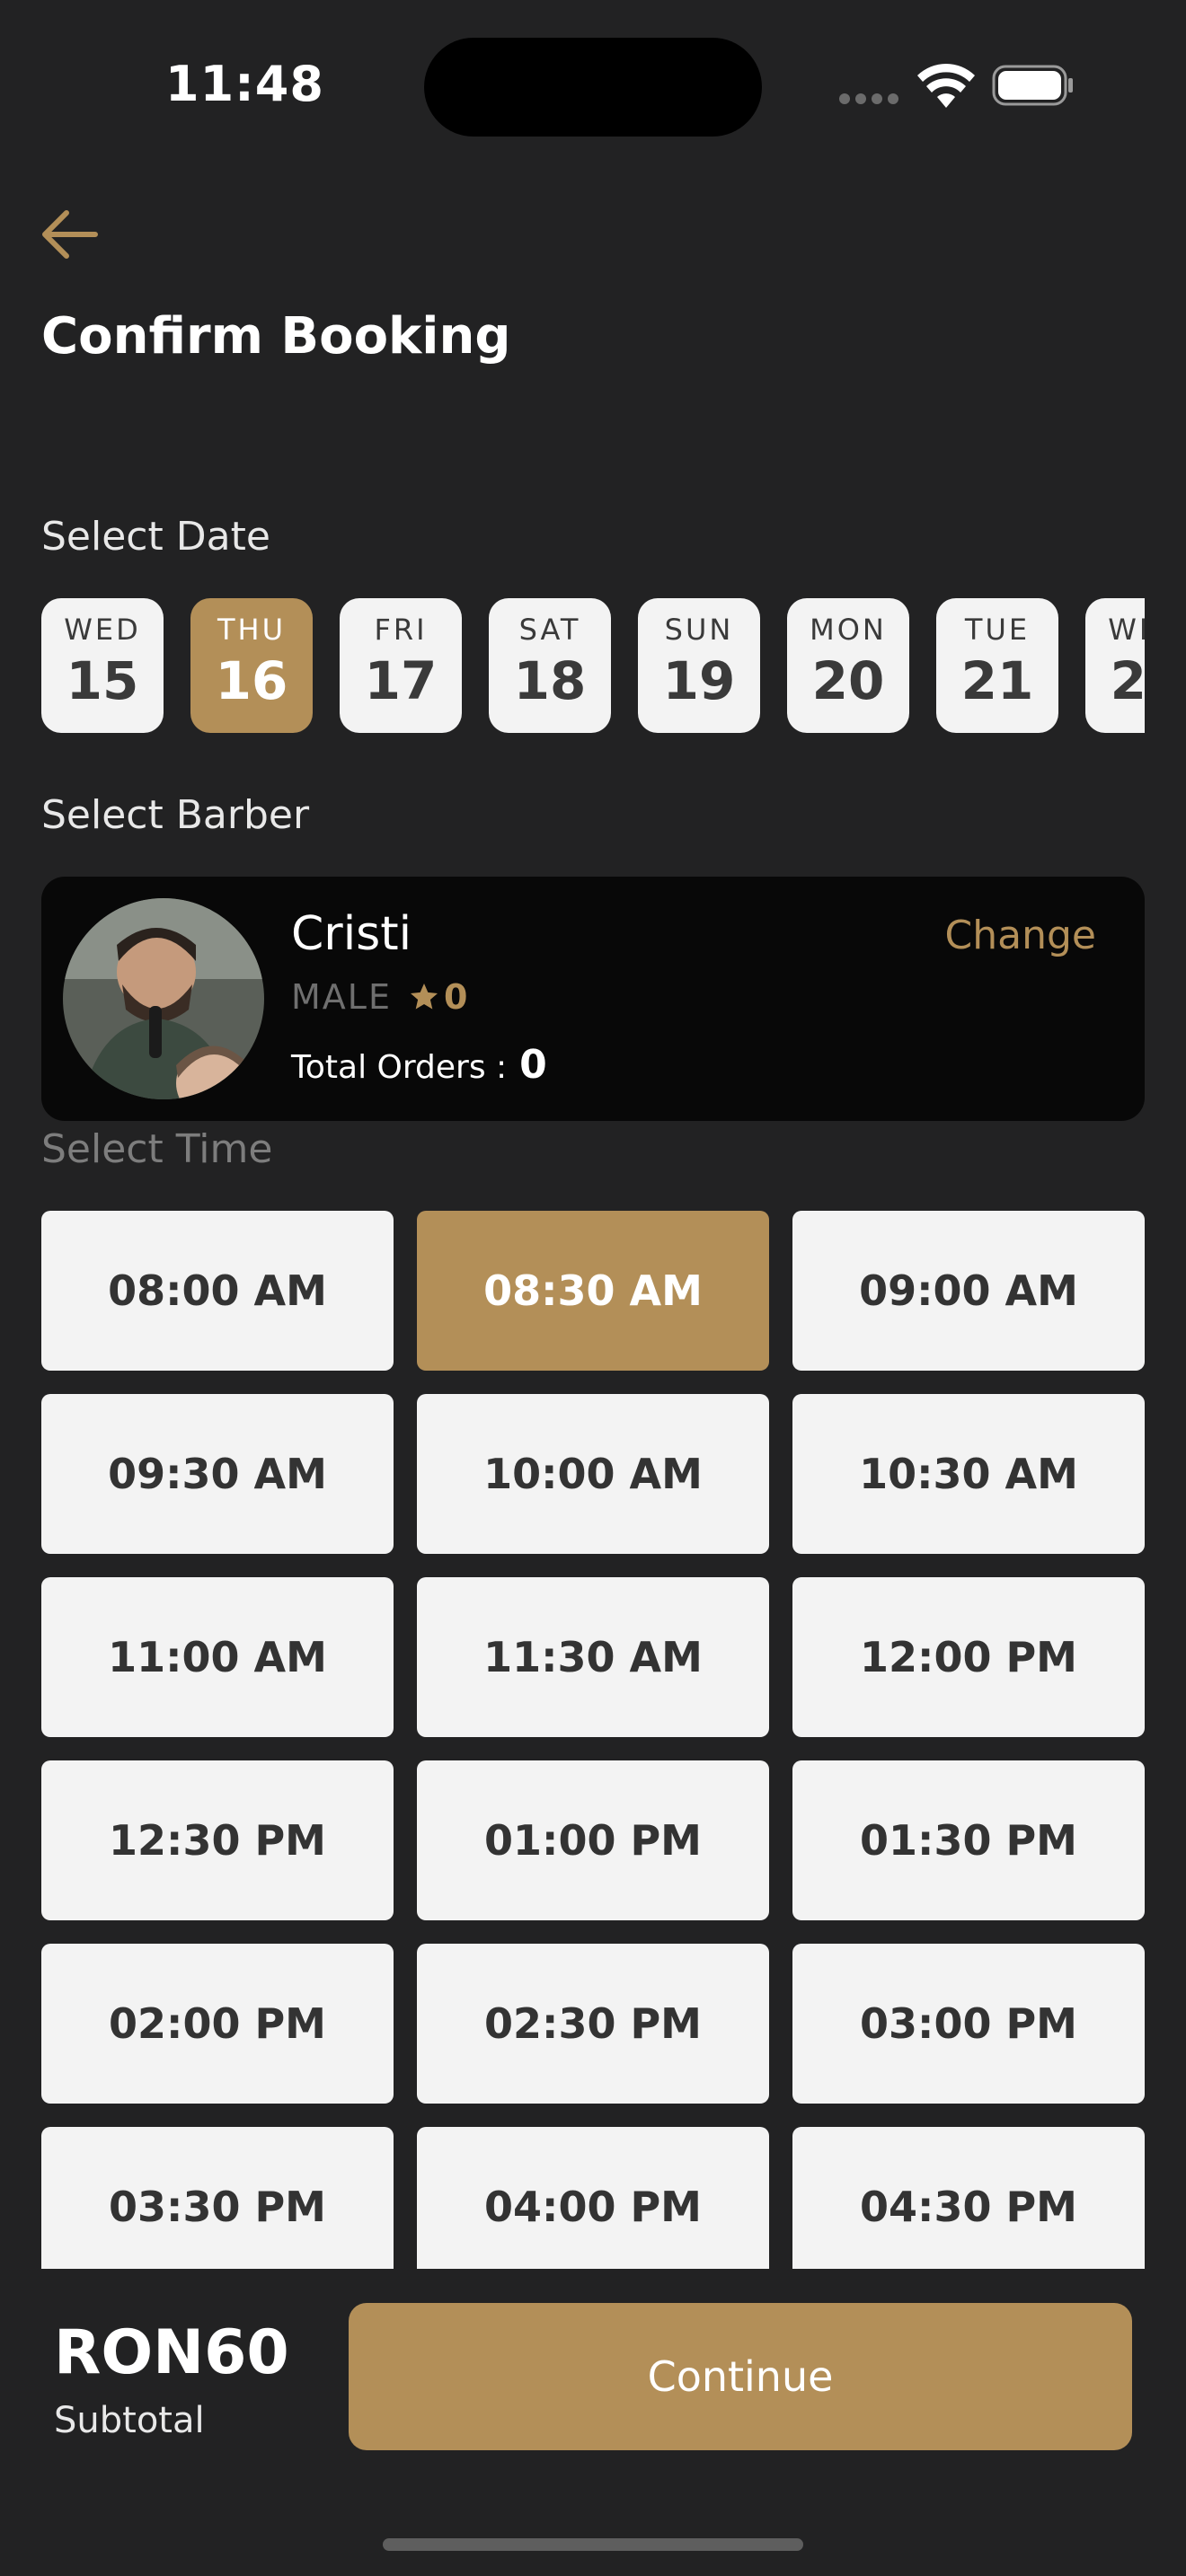 The image size is (1186, 2576). What do you see at coordinates (244, 84) in the screenshot?
I see `status-time: 11:48` at bounding box center [244, 84].